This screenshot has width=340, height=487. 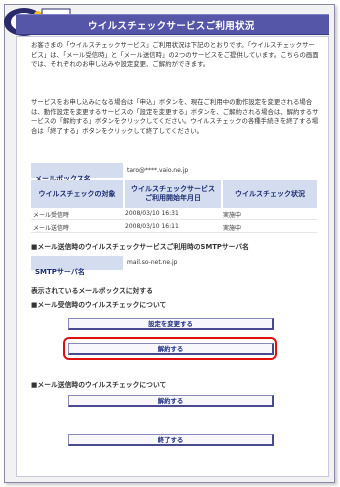 What do you see at coordinates (77, 173) in the screenshot?
I see `mailbox-label-cell: メールボックス名` at bounding box center [77, 173].